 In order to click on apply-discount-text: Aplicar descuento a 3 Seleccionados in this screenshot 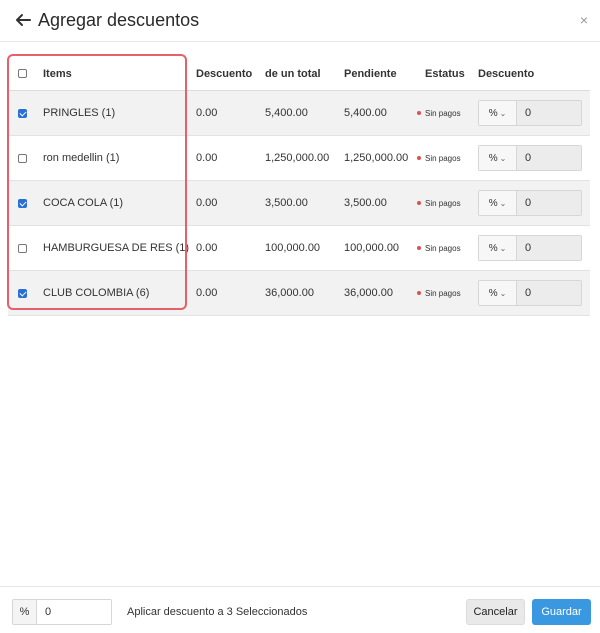, I will do `click(217, 612)`.